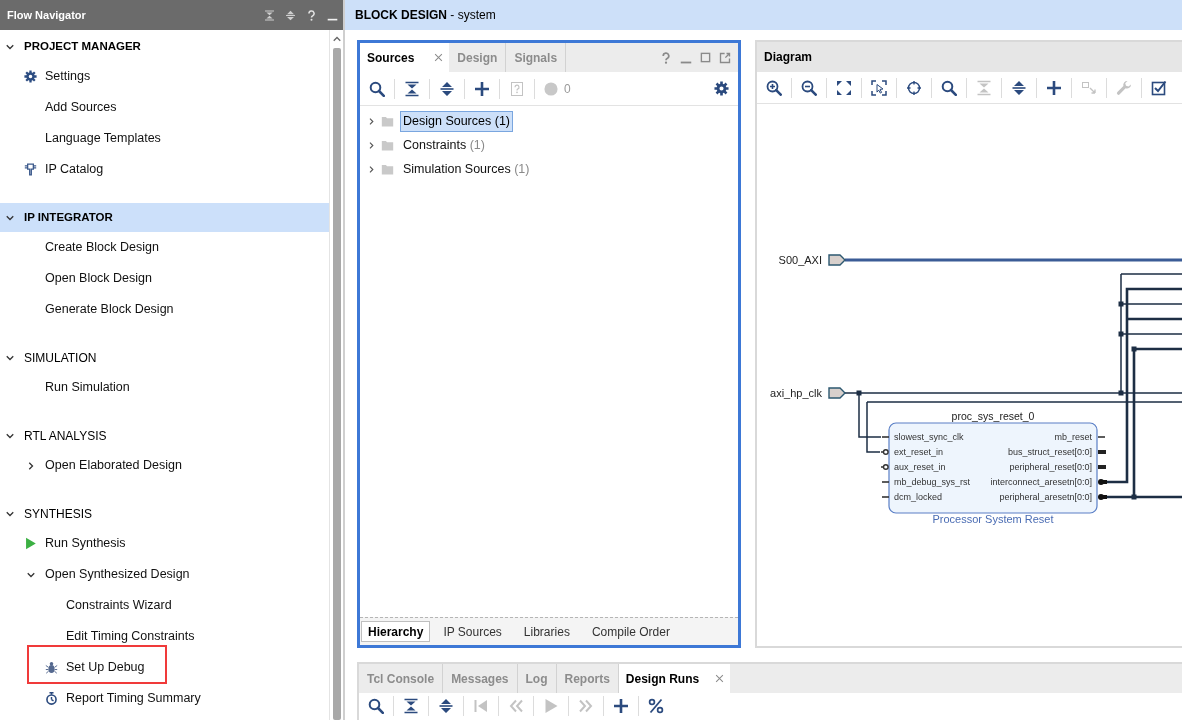  What do you see at coordinates (656, 706) in the screenshot?
I see `percent-icon` at bounding box center [656, 706].